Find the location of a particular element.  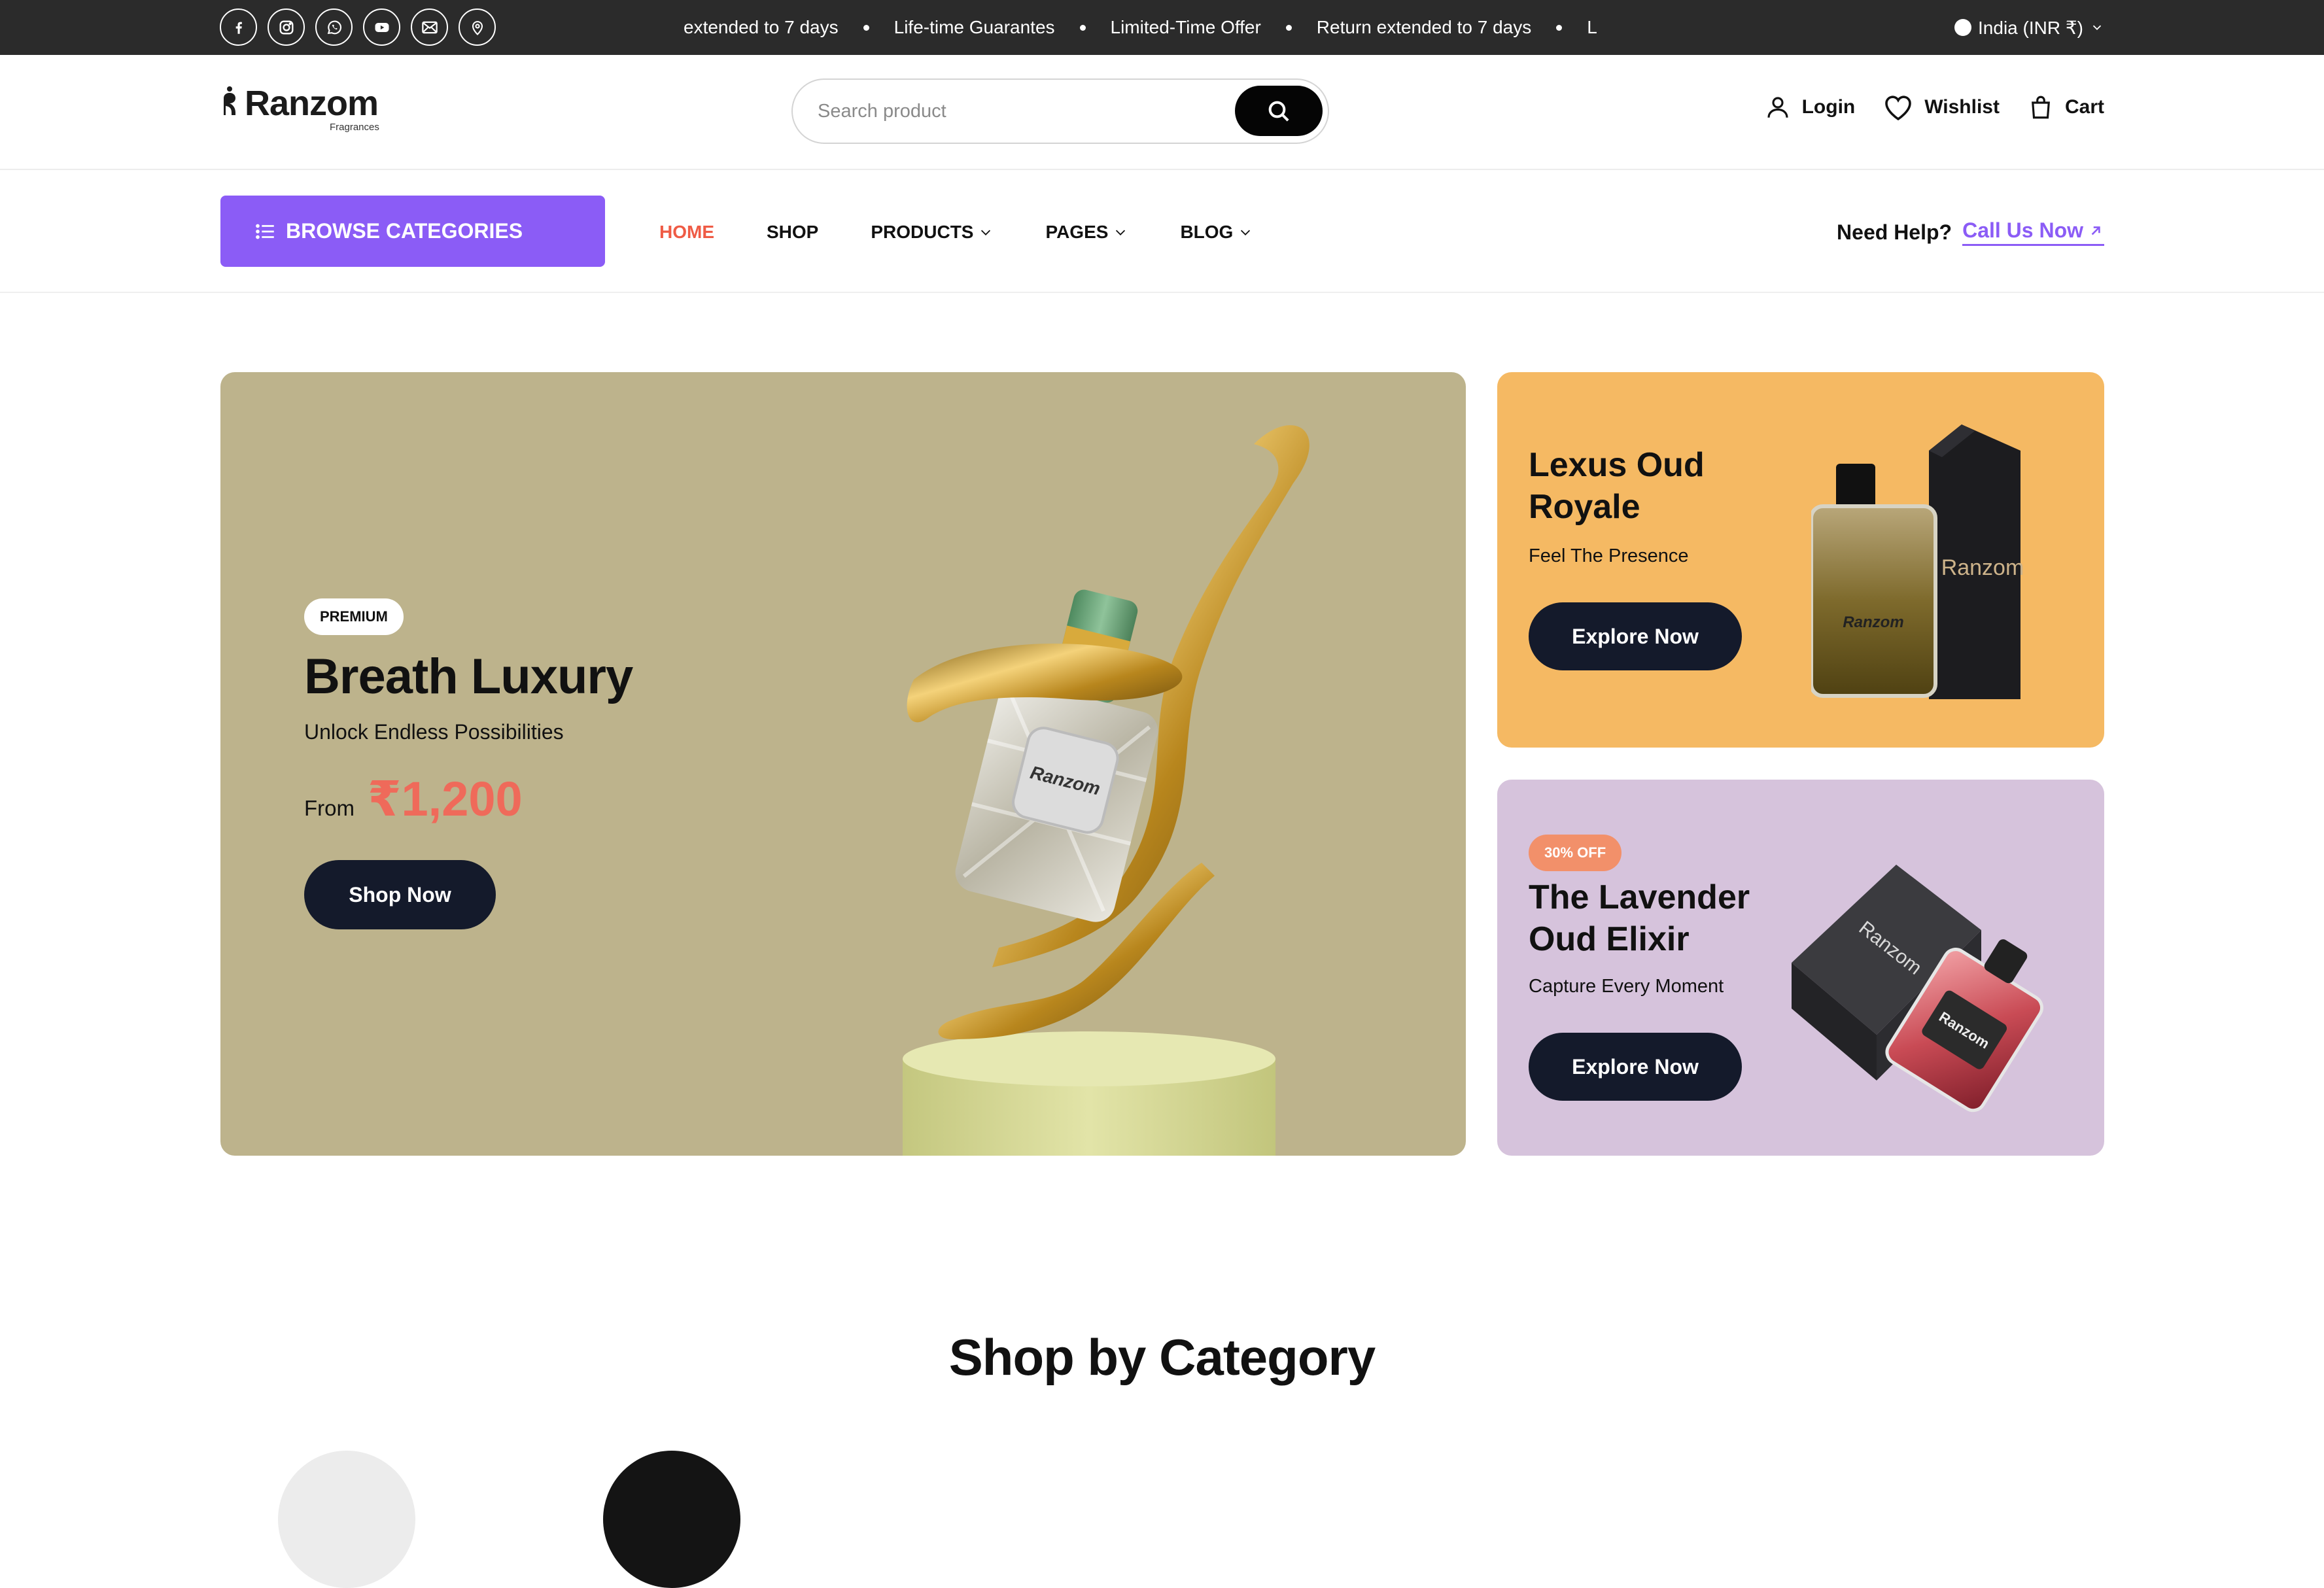

promo-title-line-1: The Lavender is located at coordinates (1639, 897).